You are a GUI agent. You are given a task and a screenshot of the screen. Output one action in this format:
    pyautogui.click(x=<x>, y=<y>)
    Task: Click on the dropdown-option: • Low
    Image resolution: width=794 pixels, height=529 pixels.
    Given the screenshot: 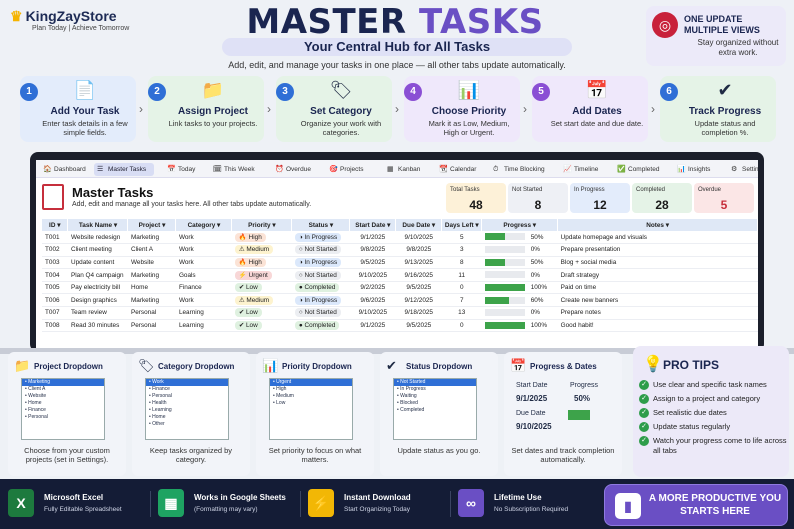 What is the action you would take?
    pyautogui.click(x=311, y=403)
    